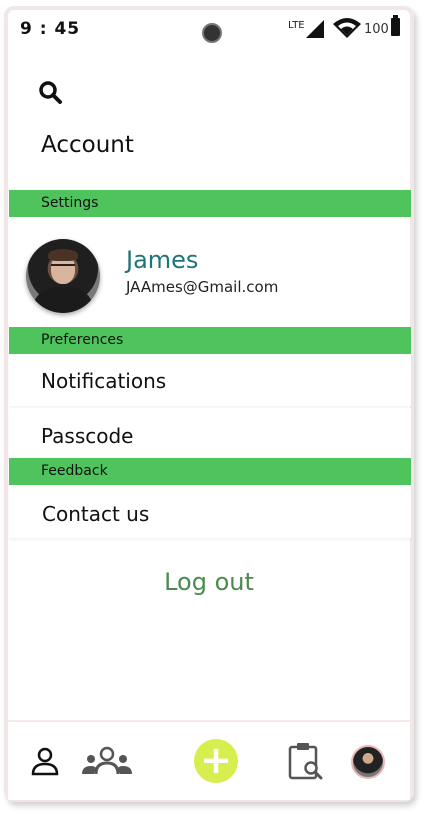 This screenshot has width=434, height=814. Describe the element at coordinates (210, 203) in the screenshot. I see `section-header-settings: Settings` at that location.